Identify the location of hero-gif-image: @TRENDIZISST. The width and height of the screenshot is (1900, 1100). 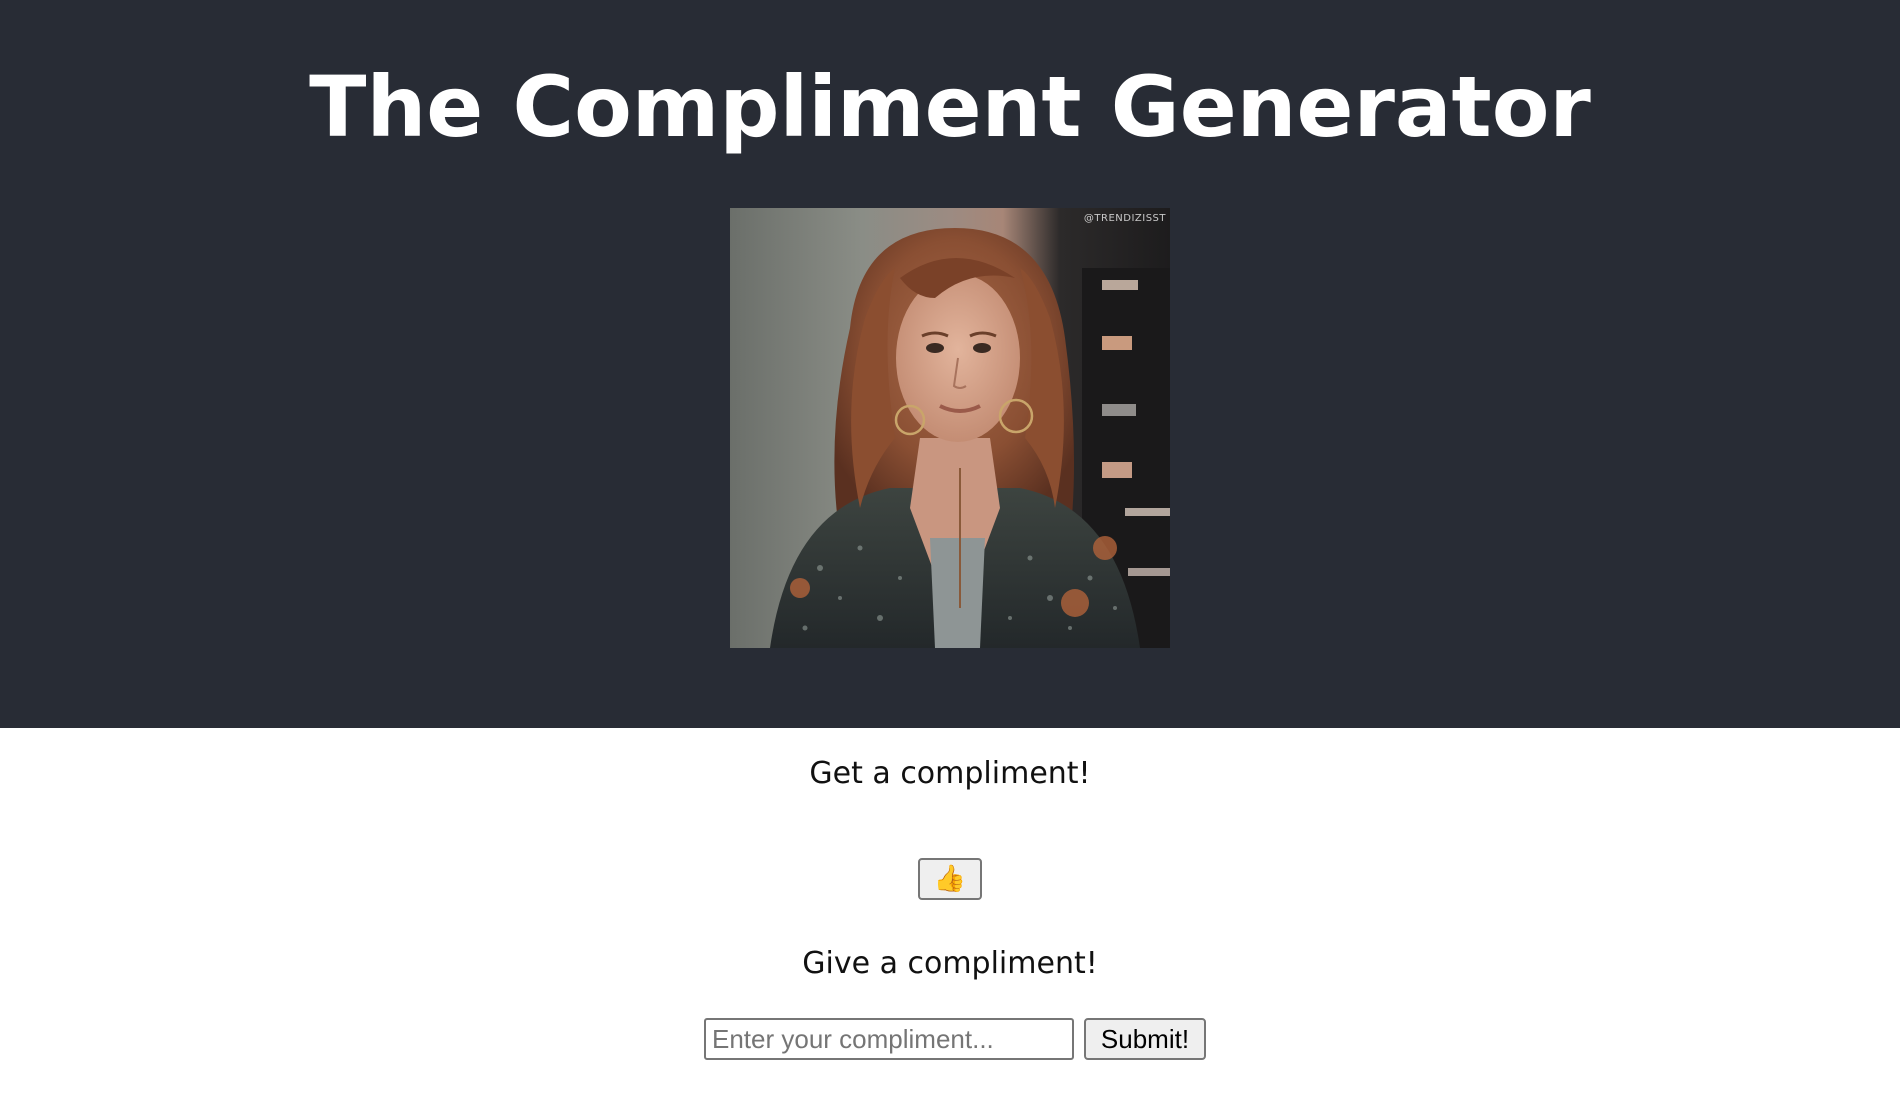
(950, 428).